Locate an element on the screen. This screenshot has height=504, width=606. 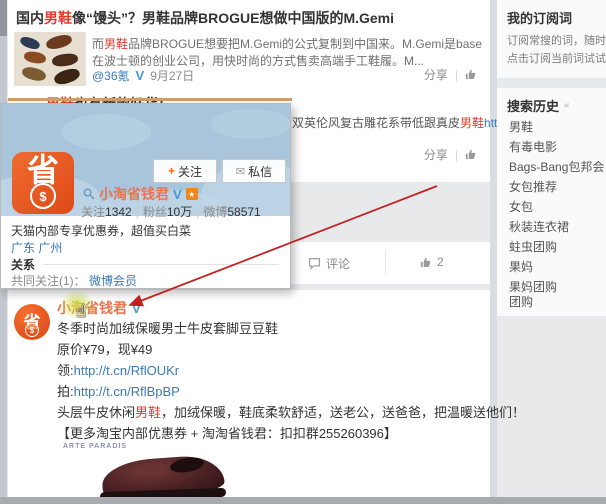
post1-actions: 分享 | is located at coordinates (451, 74).